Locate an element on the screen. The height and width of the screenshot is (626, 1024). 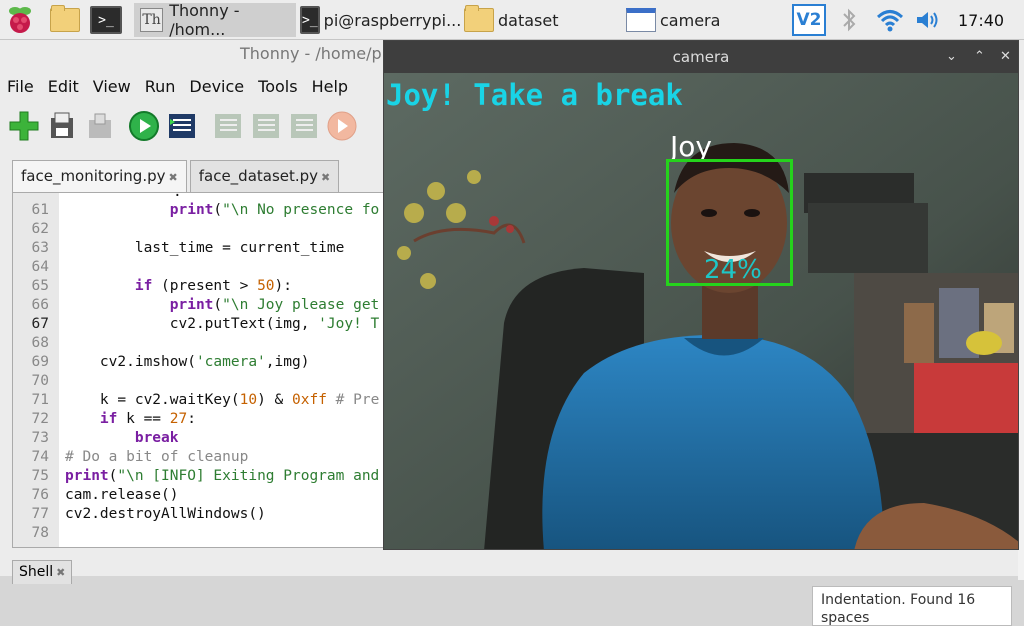
chevron-down-icon: ⌄ is located at coordinates (951, 57).